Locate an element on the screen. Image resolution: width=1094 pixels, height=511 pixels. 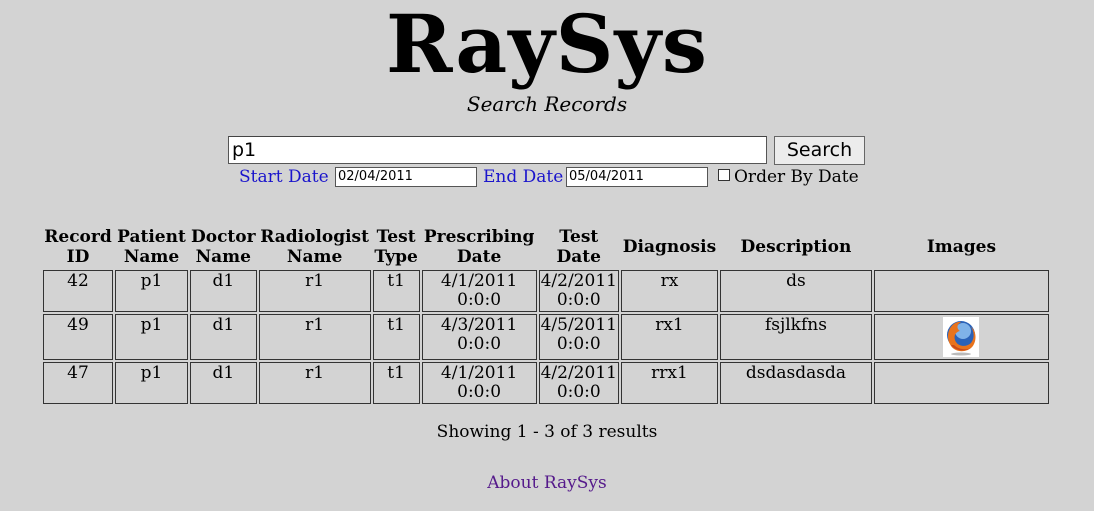
header-test-date: Test Date is located at coordinates (578, 247).